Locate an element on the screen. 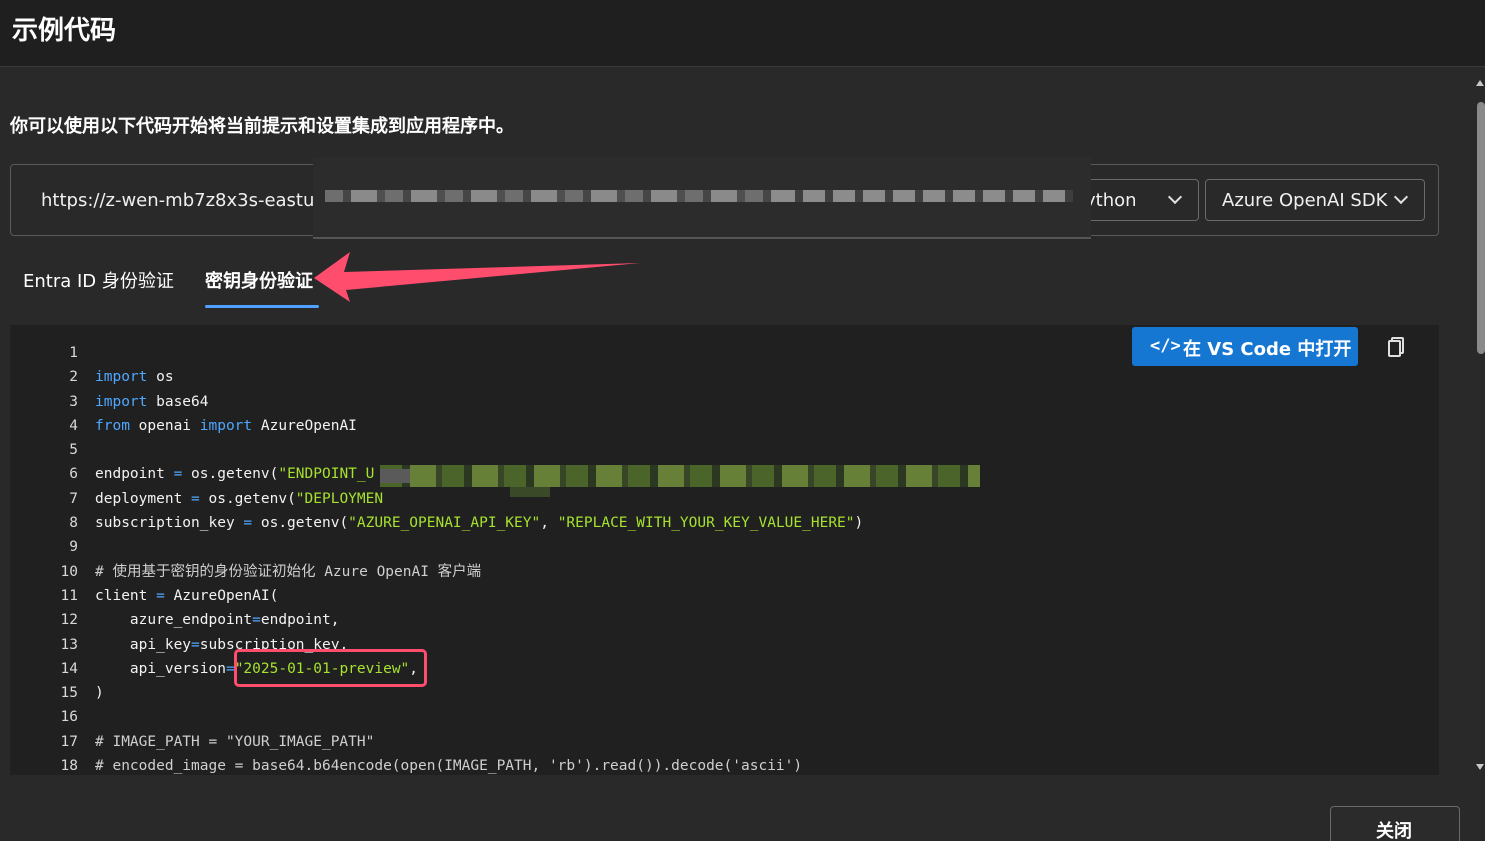 This screenshot has height=841, width=1485. code-comment: # 使用基于密钥的身份验证初始化 Azure OpenAI 客户端 is located at coordinates (288, 571).